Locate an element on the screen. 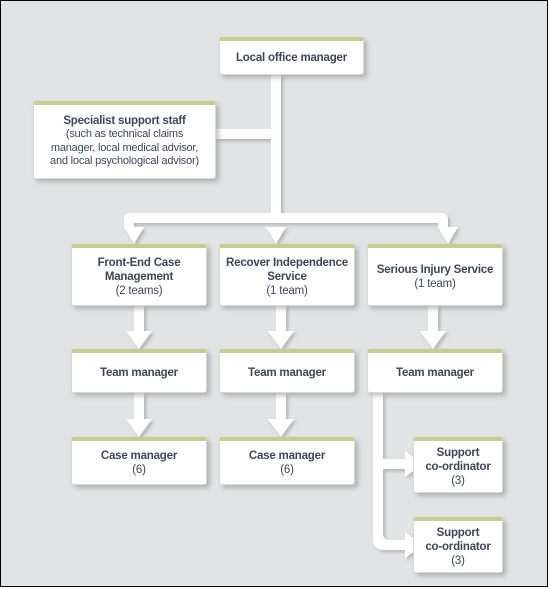  node-local-office-manager: Local office manager is located at coordinates (291, 56).